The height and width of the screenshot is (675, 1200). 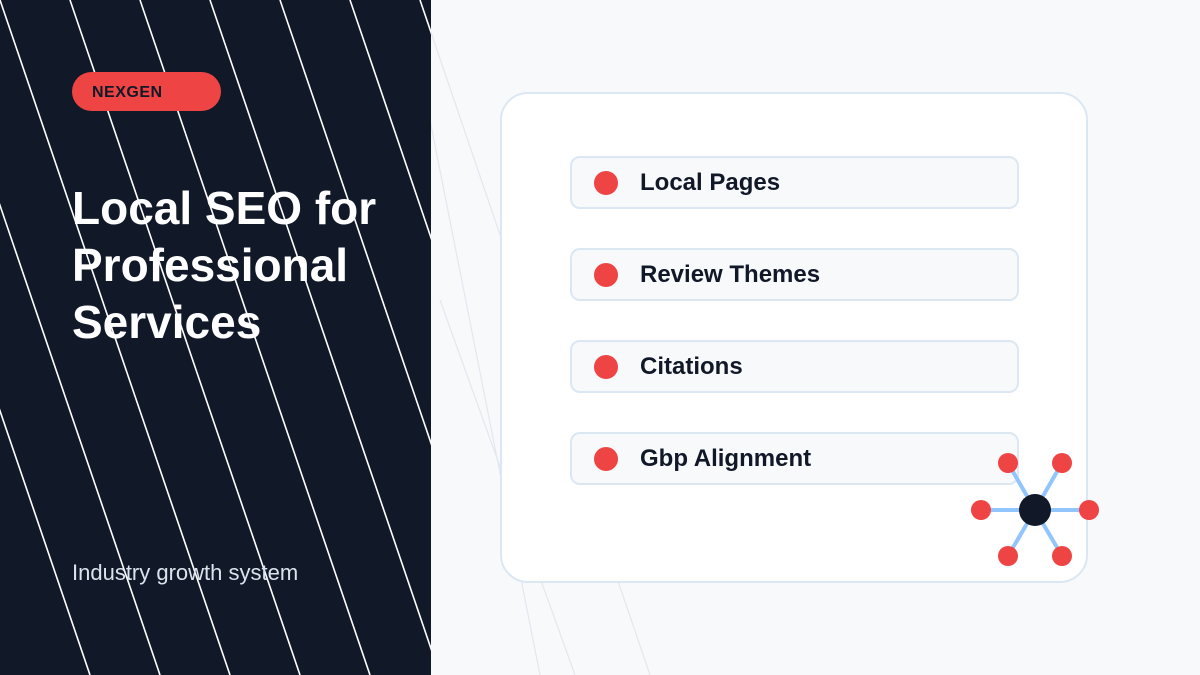 What do you see at coordinates (730, 274) in the screenshot?
I see `list-item-label: Review Themes` at bounding box center [730, 274].